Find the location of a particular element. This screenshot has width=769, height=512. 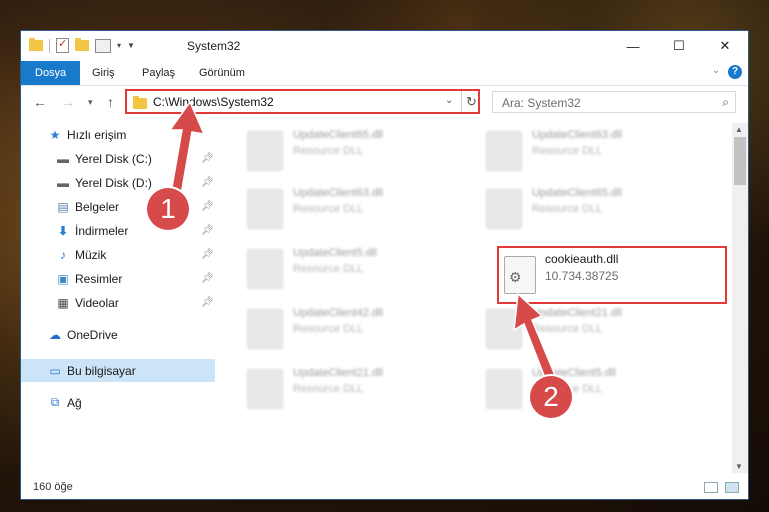

annotation-badge-1: 1 is located at coordinates (168, 209).